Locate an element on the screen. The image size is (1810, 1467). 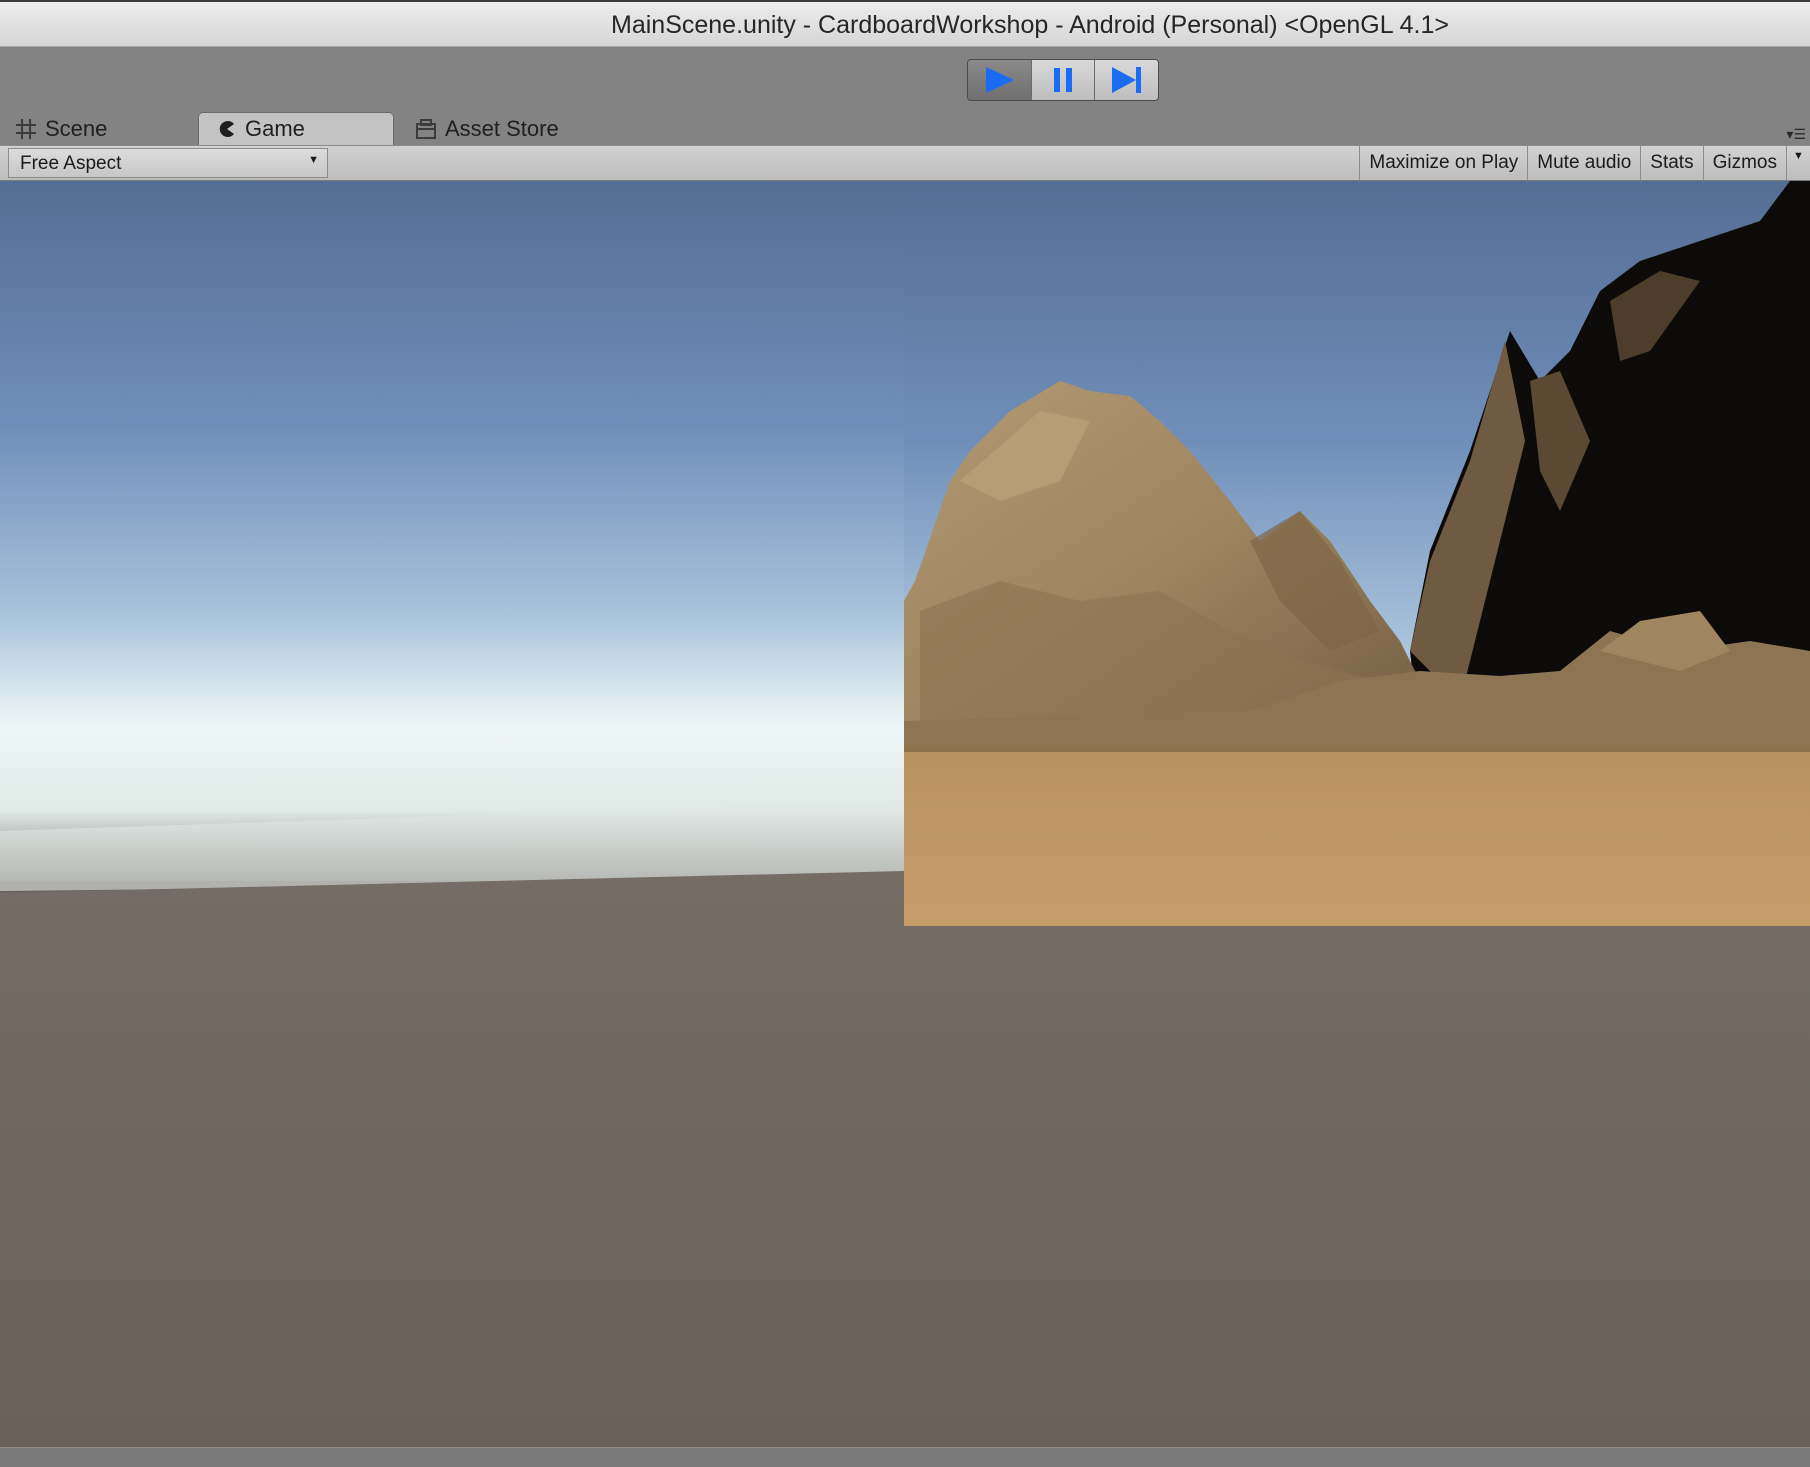
bottom-strip is located at coordinates (905, 1457).